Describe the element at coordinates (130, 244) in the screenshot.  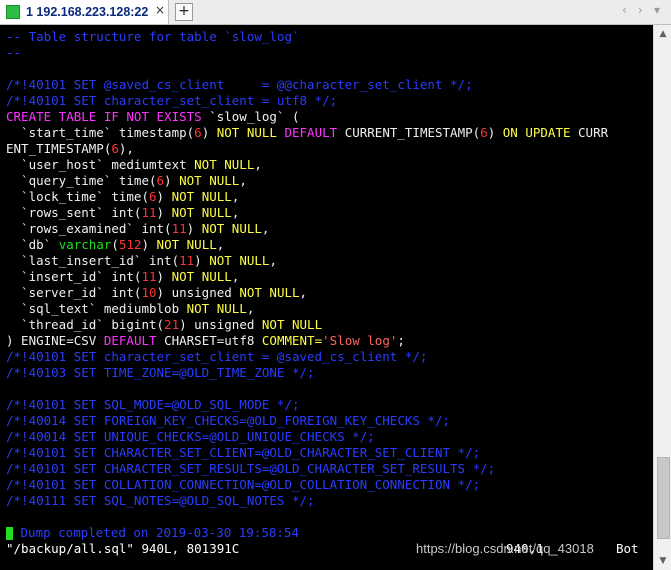
I see `code-token: 512` at that location.